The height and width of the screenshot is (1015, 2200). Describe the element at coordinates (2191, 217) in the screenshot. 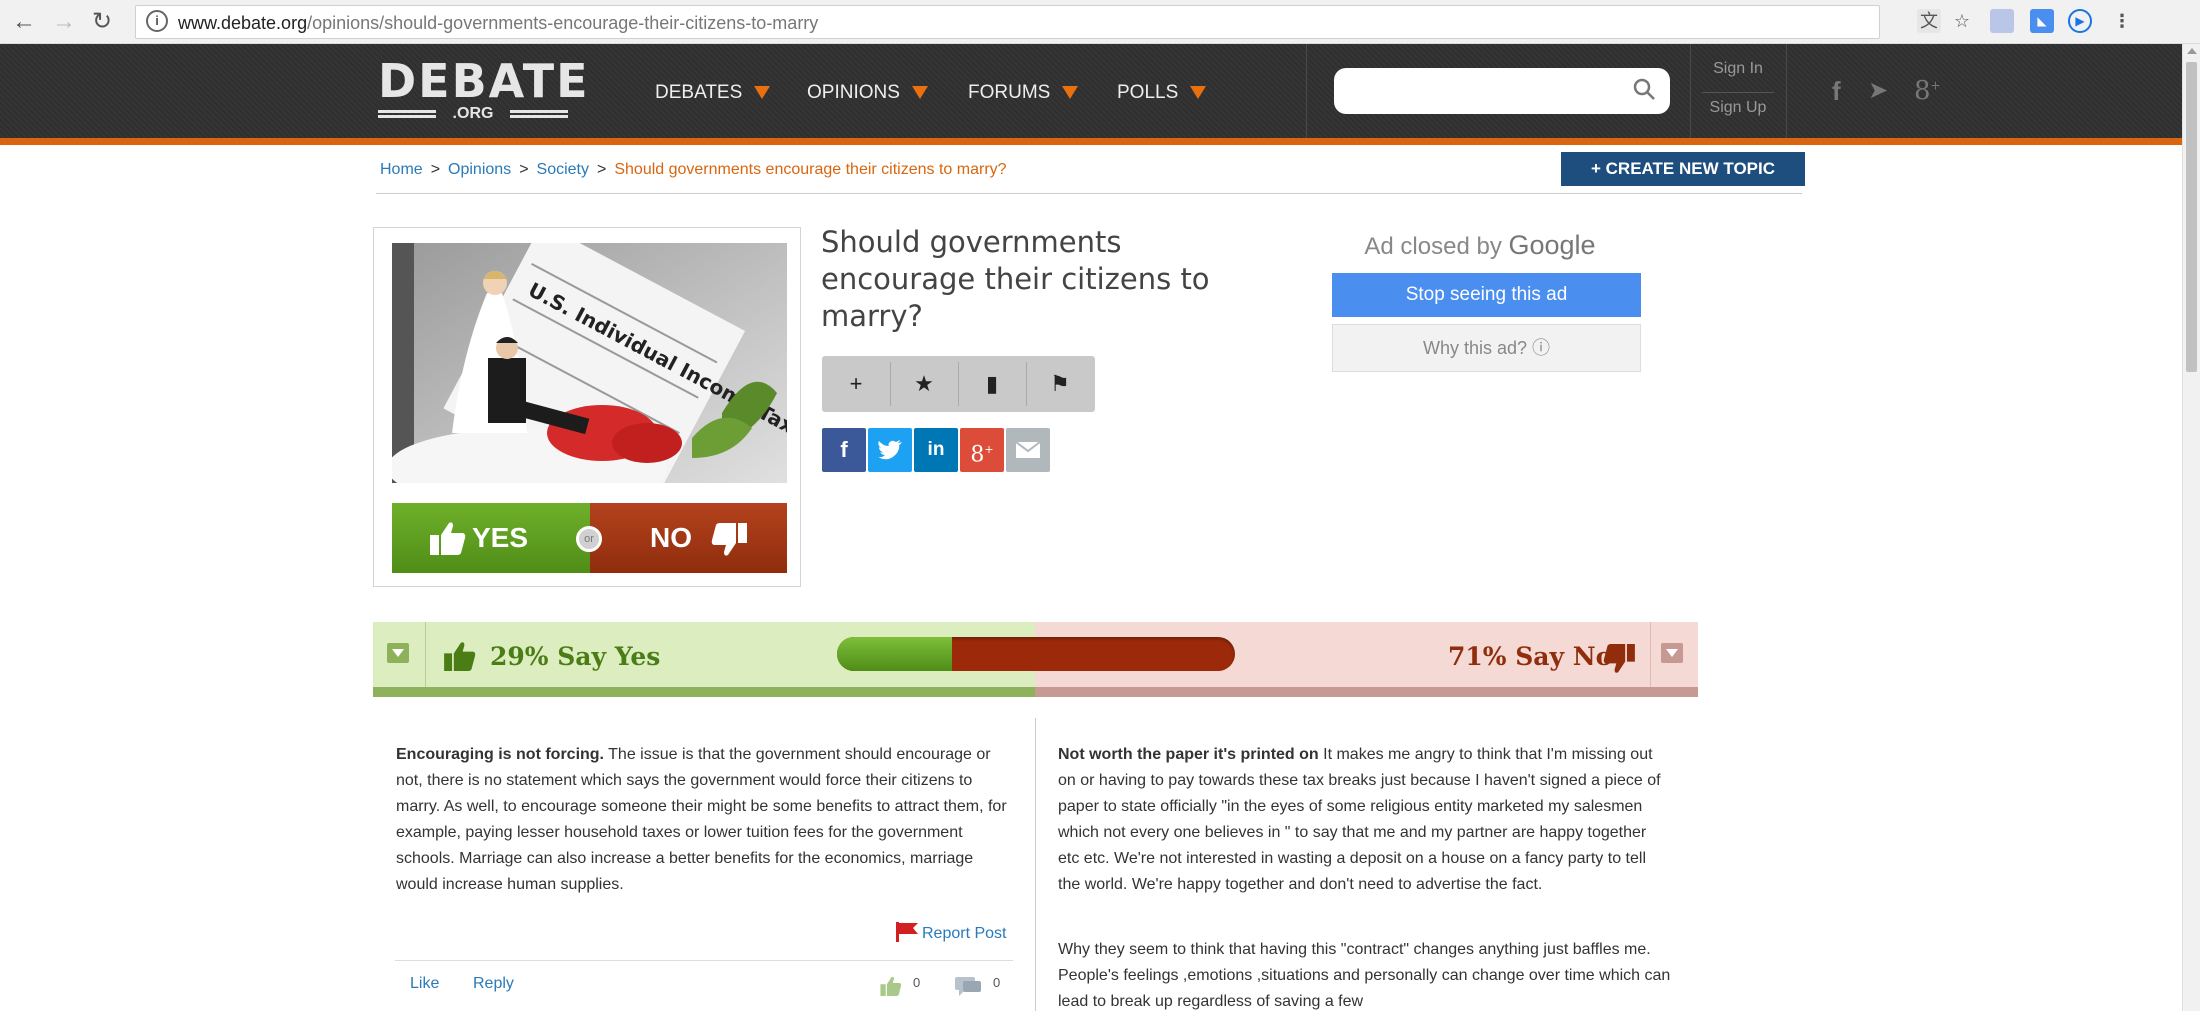

I see `scrollbar-thumb` at that location.